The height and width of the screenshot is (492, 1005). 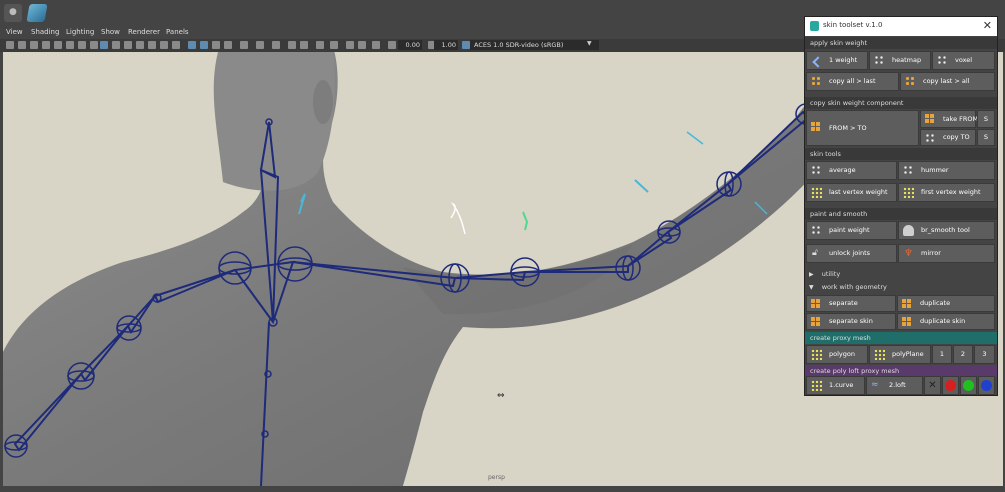 What do you see at coordinates (947, 81) in the screenshot?
I see `copy-last-all-button: copy last > all` at bounding box center [947, 81].